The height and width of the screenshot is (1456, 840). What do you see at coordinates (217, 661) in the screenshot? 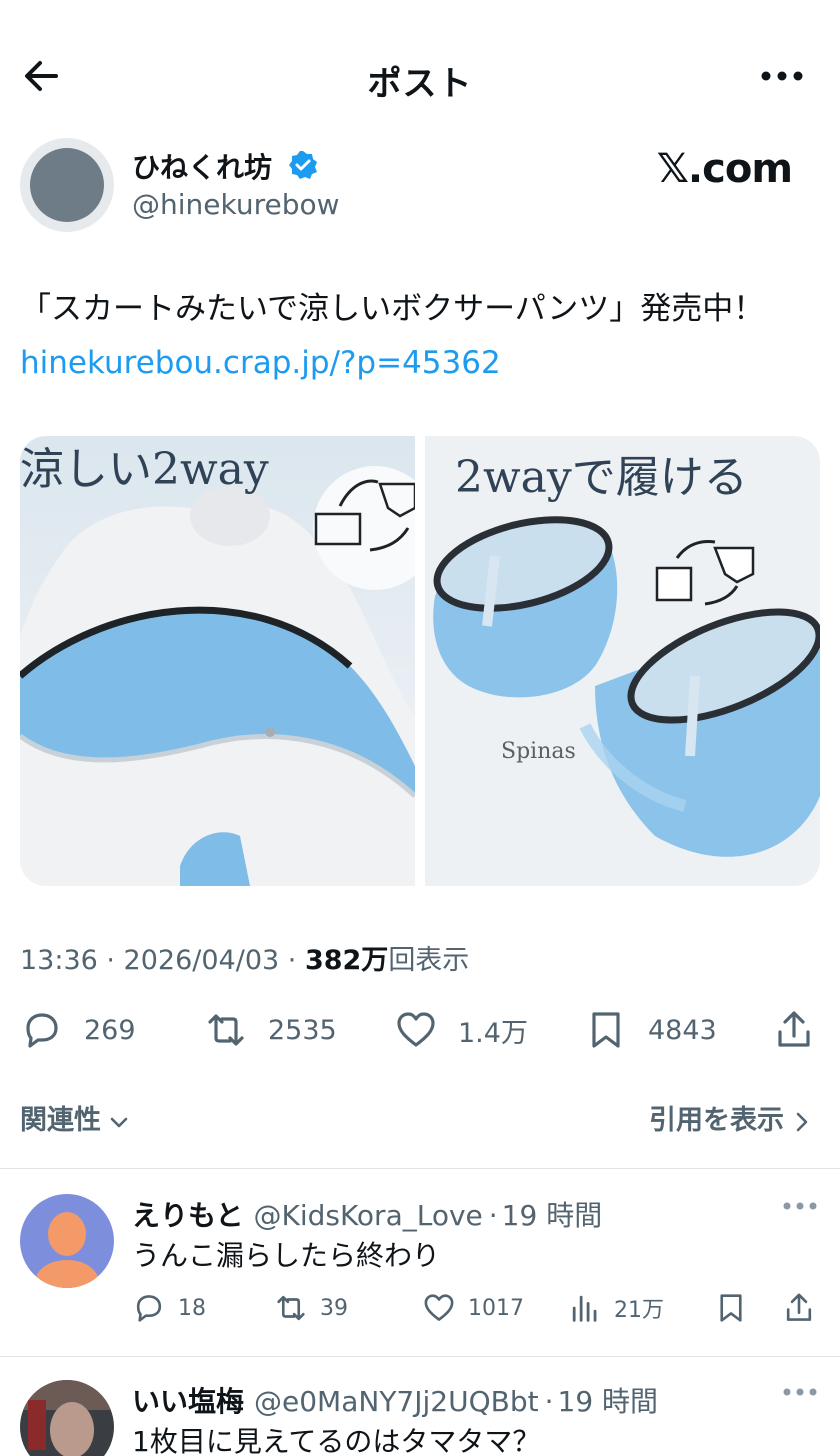
I see `product-image-worn: 涼しい2way` at bounding box center [217, 661].